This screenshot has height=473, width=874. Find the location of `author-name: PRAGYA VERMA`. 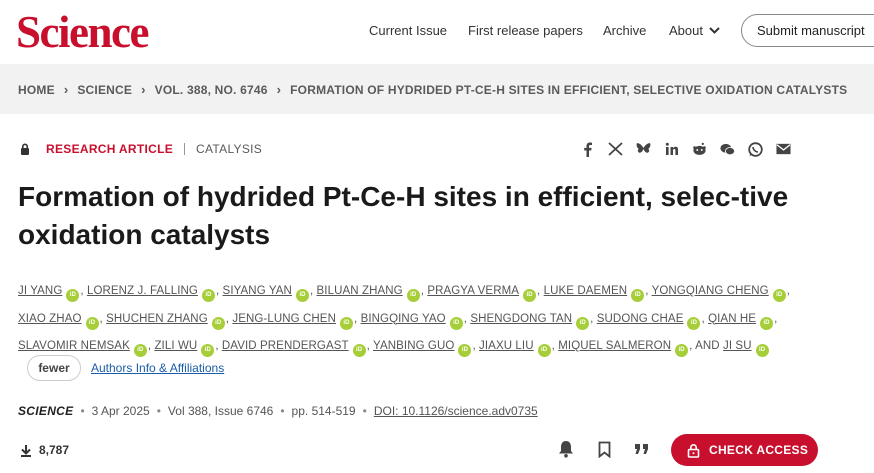

author-name: PRAGYA VERMA is located at coordinates (473, 291).